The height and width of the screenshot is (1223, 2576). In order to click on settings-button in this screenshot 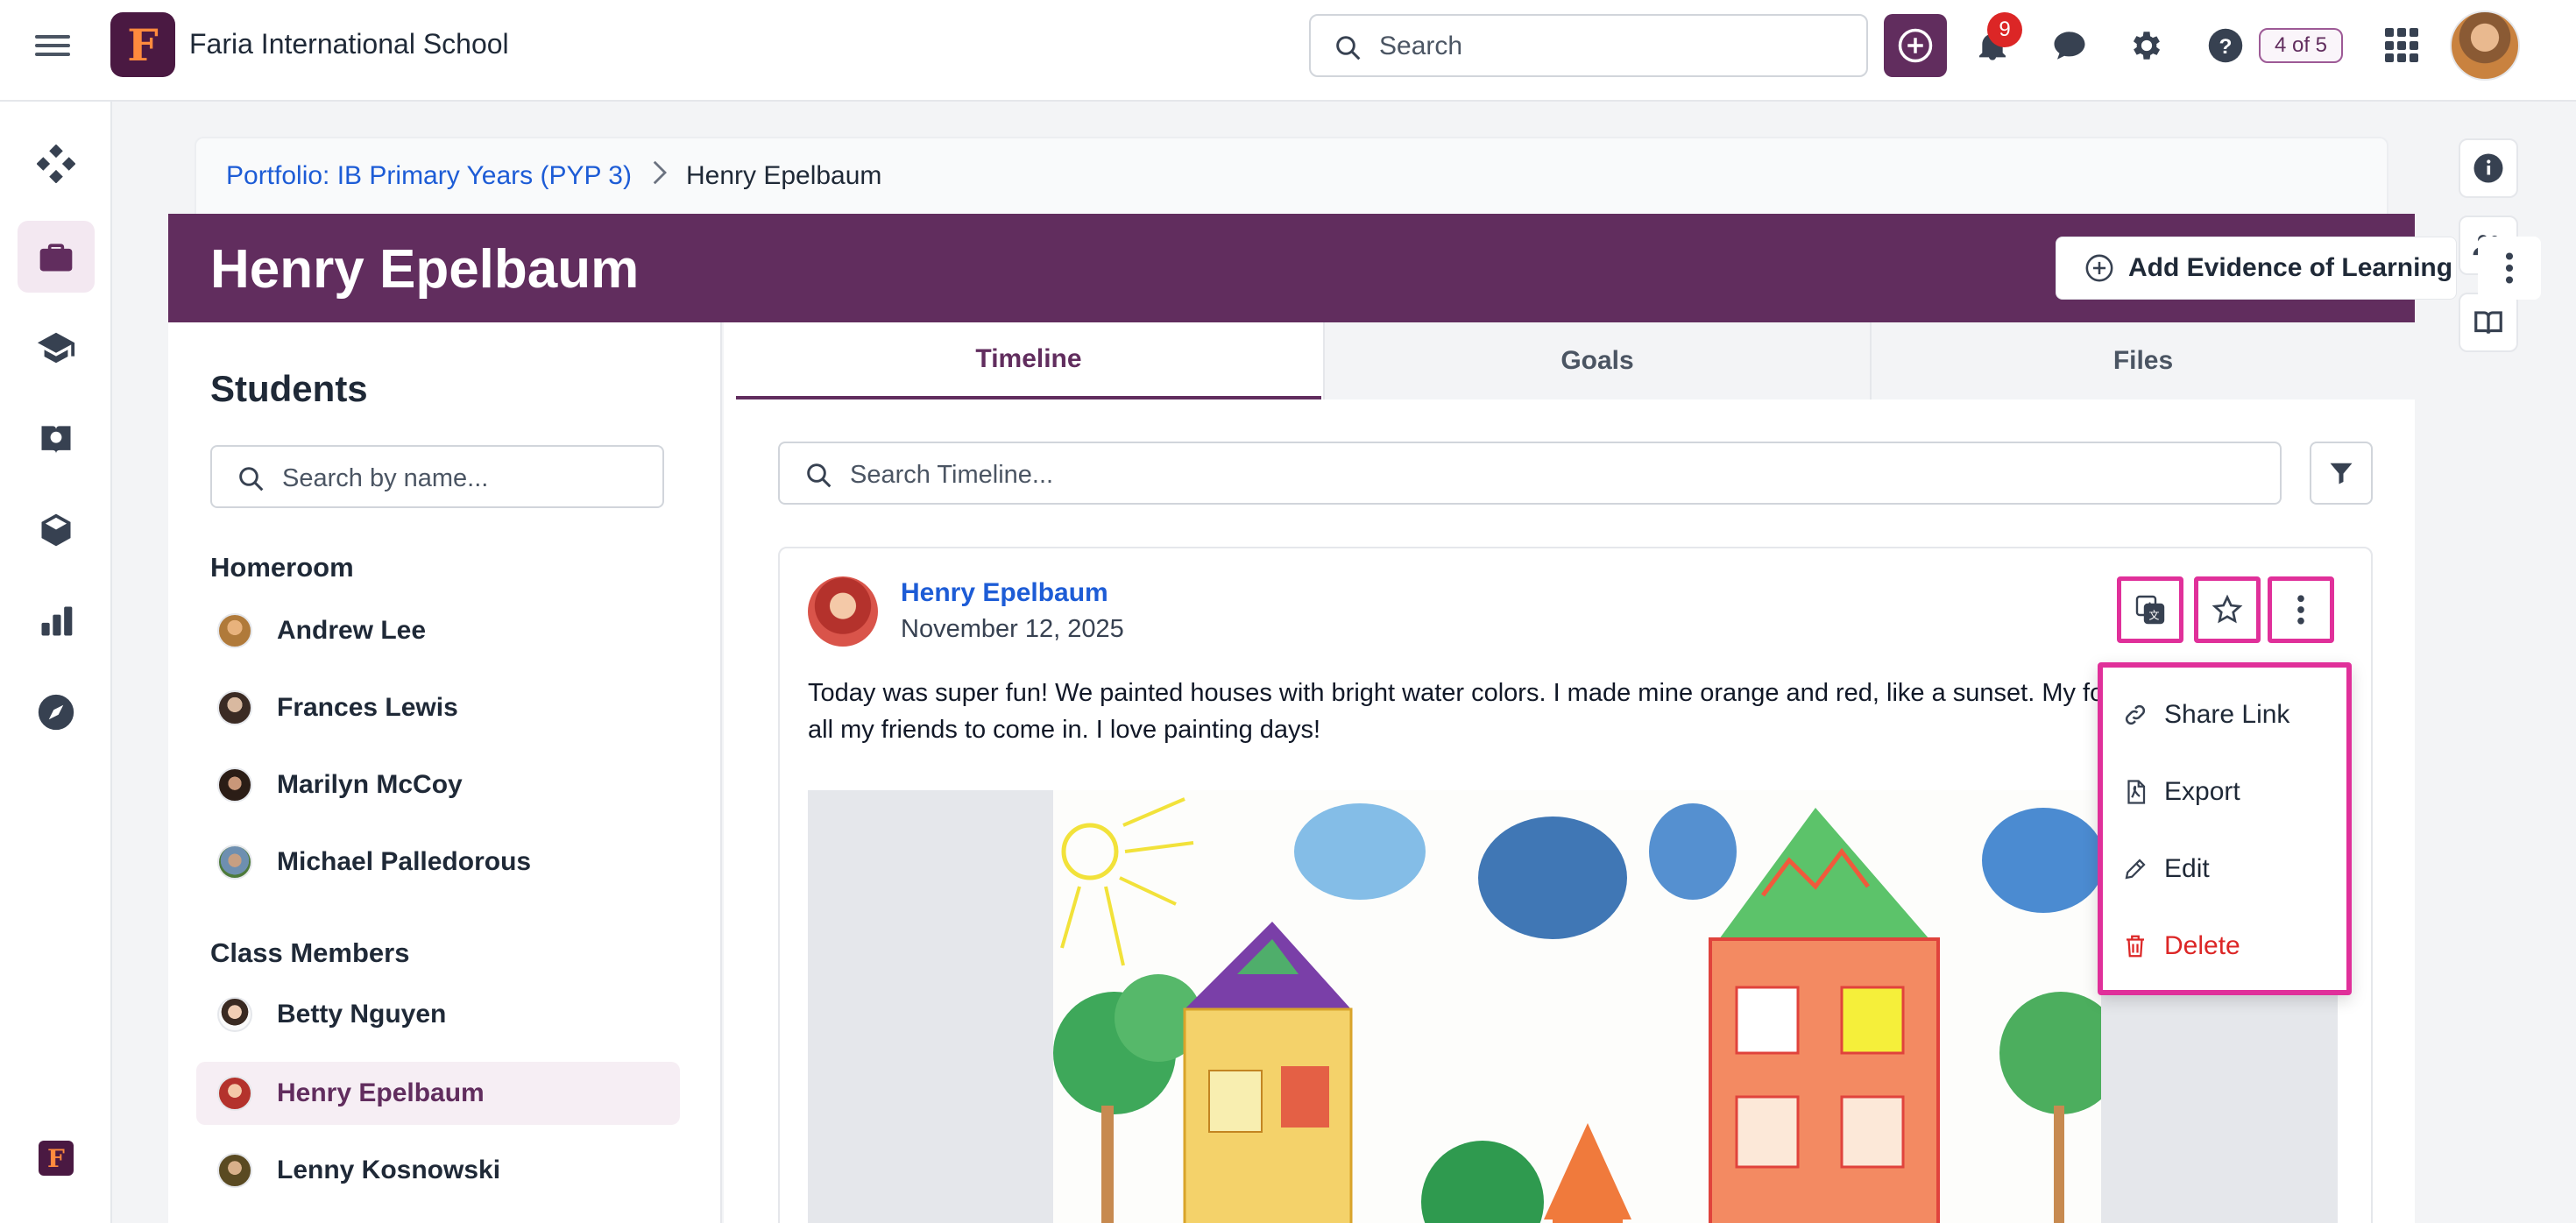, I will do `click(2147, 46)`.